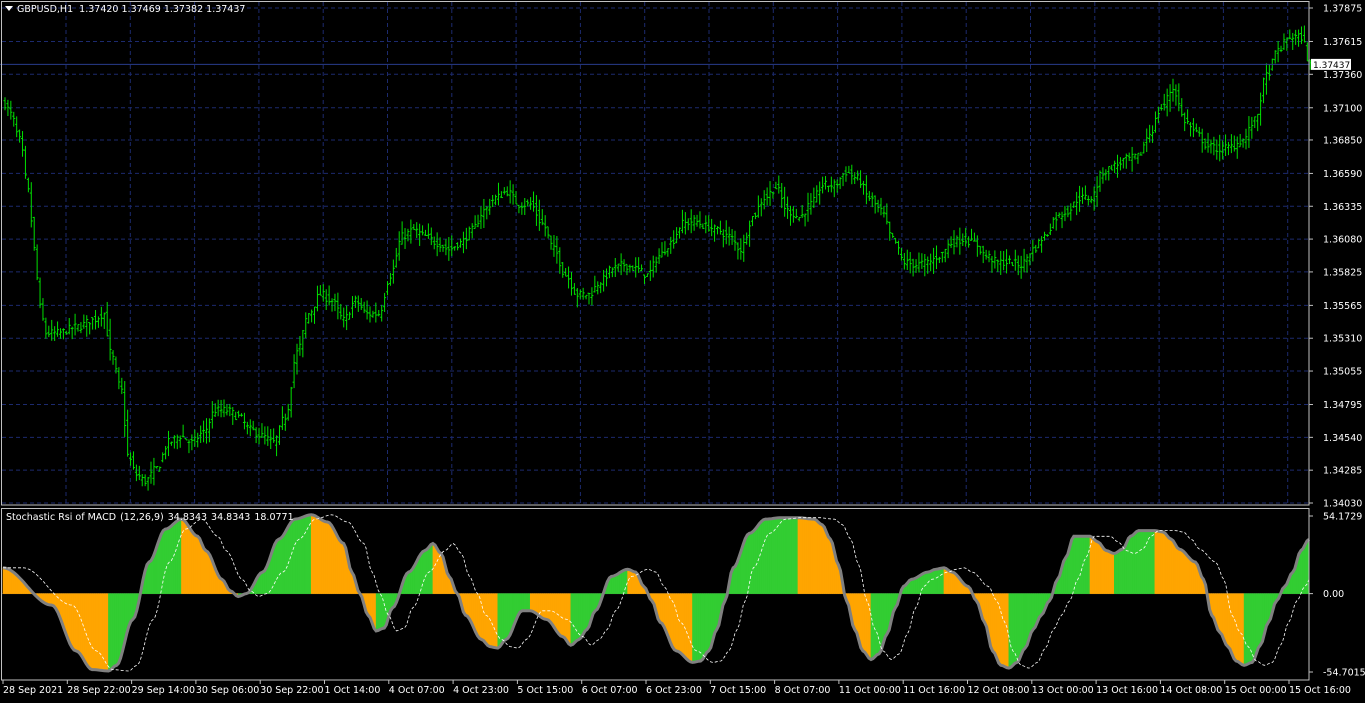 The width and height of the screenshot is (1365, 703). Describe the element at coordinates (999, 690) in the screenshot. I see `time-label: 12 Oct 08:00` at that location.